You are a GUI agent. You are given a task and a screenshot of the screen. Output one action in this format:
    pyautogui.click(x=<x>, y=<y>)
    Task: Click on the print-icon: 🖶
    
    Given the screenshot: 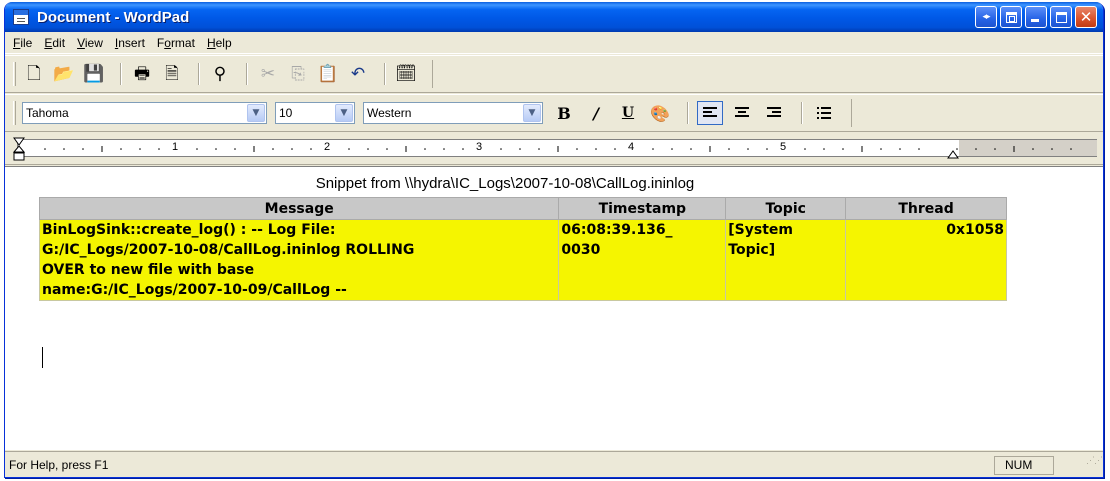 What is the action you would take?
    pyautogui.click(x=142, y=74)
    